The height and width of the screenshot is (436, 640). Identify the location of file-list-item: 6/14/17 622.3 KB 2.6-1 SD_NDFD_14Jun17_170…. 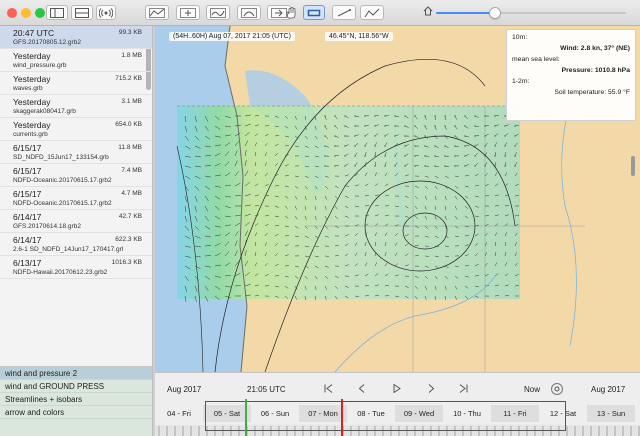
(76, 244).